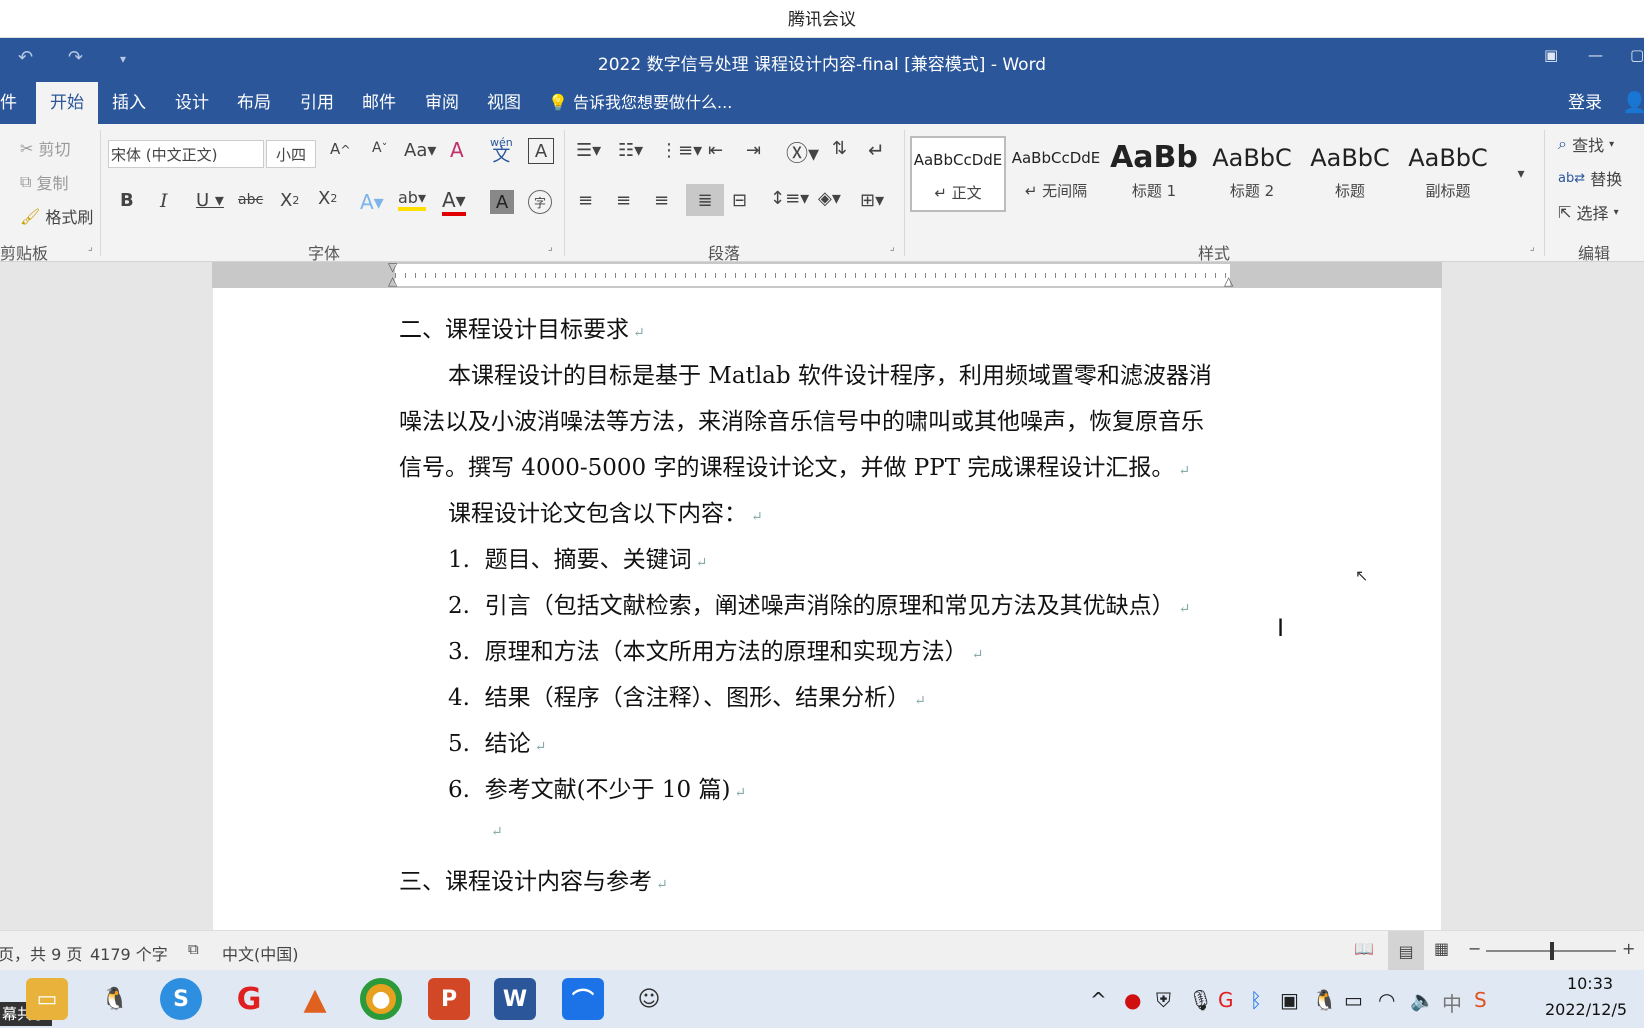 This screenshot has height=1028, width=1644. Describe the element at coordinates (1228, 281) in the screenshot. I see `right-indent-marker-icon: △` at that location.